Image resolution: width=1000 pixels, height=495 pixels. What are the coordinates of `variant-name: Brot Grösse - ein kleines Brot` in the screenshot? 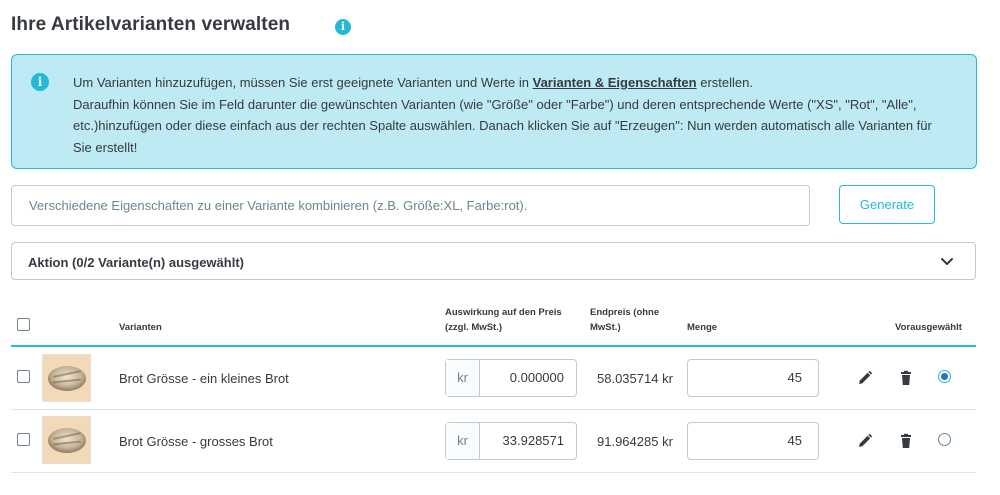 It's located at (204, 378).